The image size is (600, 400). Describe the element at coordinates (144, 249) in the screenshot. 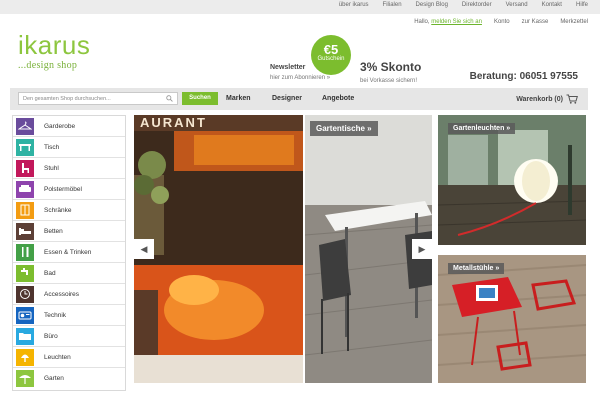

I see `hero-prev-arrow: ◀` at that location.